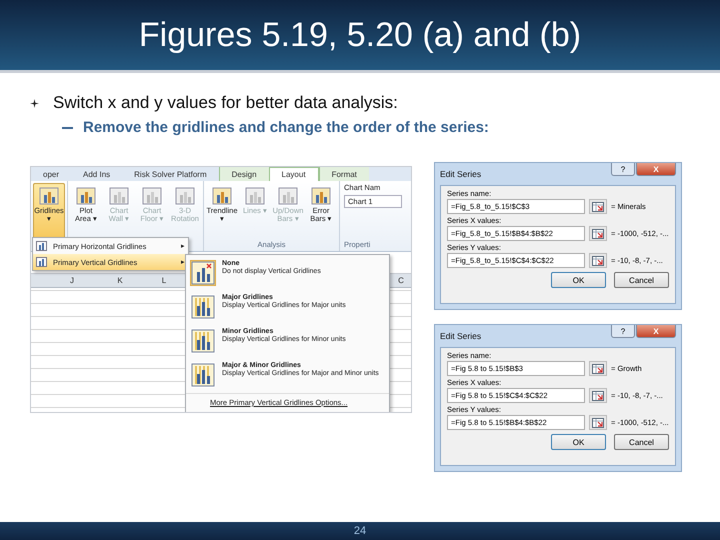 The image size is (720, 540). What do you see at coordinates (170, 174) in the screenshot?
I see `ribbon-tab: Risk Solver Platform` at bounding box center [170, 174].